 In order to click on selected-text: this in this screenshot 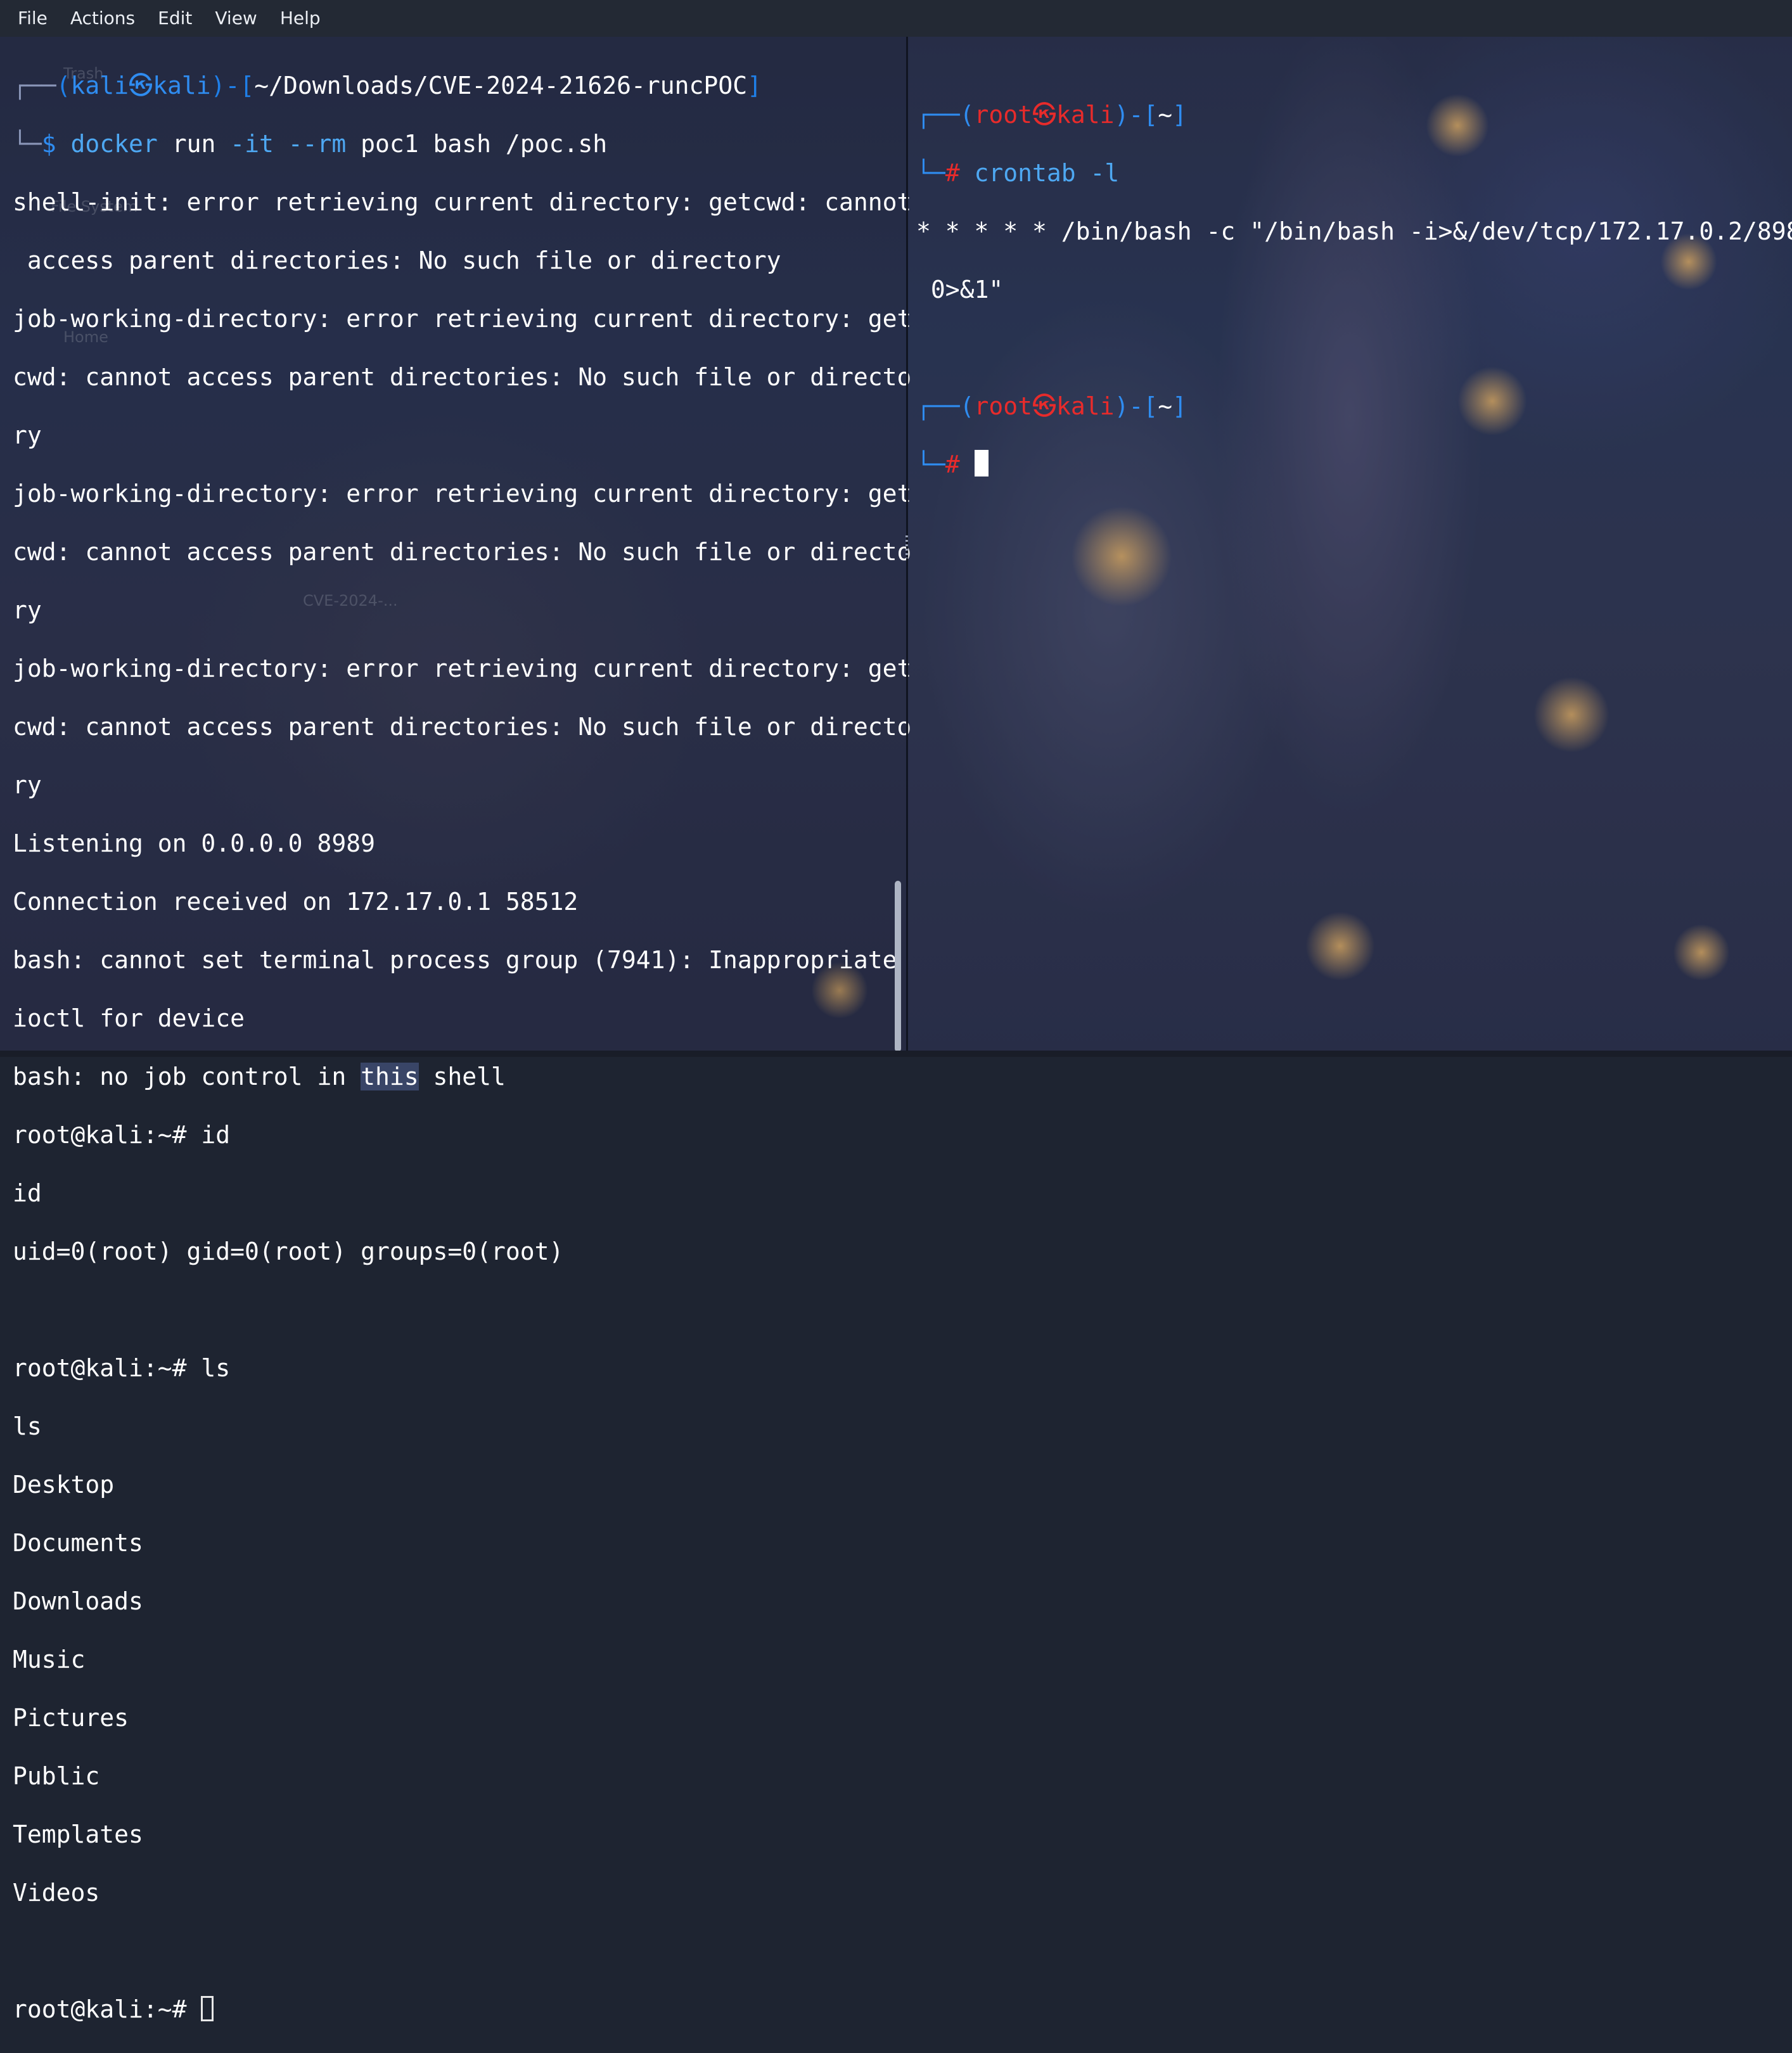, I will do `click(390, 1076)`.